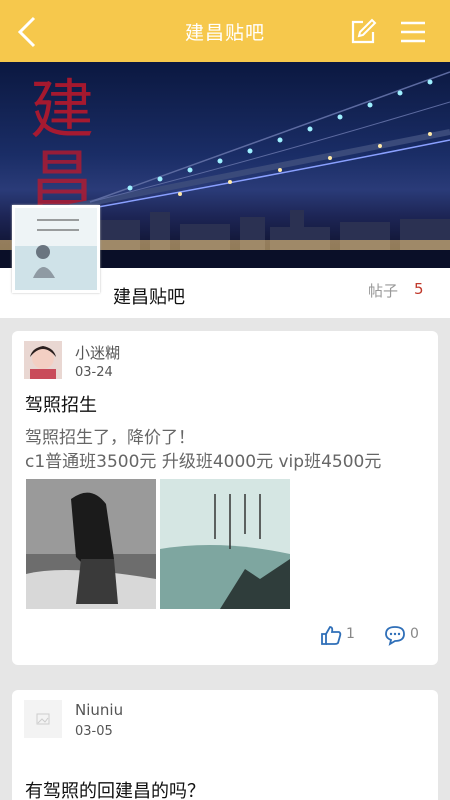 Image resolution: width=450 pixels, height=800 pixels. I want to click on comment-count: 0, so click(414, 634).